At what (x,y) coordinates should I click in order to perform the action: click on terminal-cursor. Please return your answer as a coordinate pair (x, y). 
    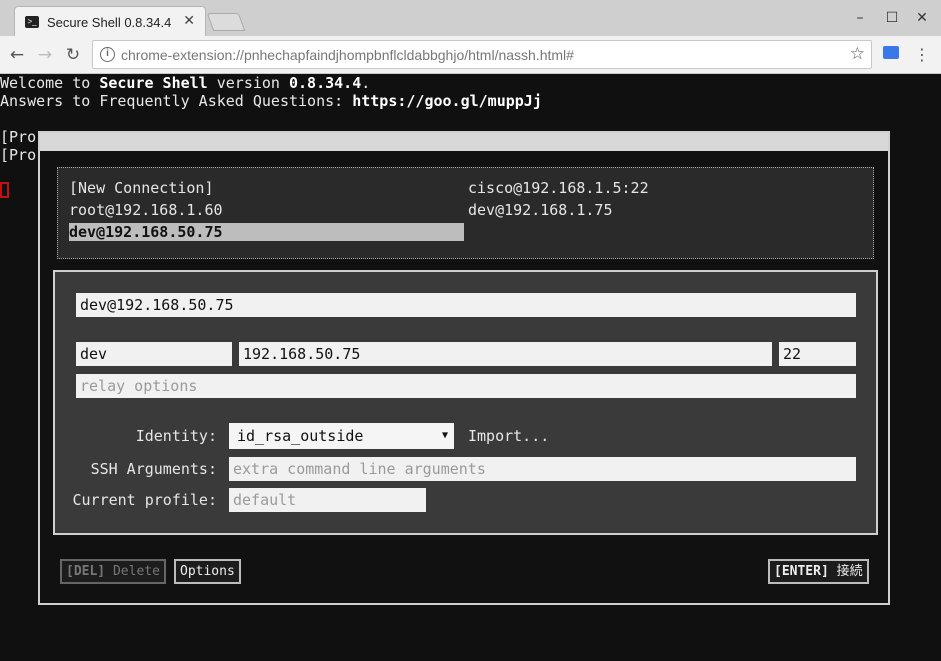
    Looking at the image, I should click on (4, 190).